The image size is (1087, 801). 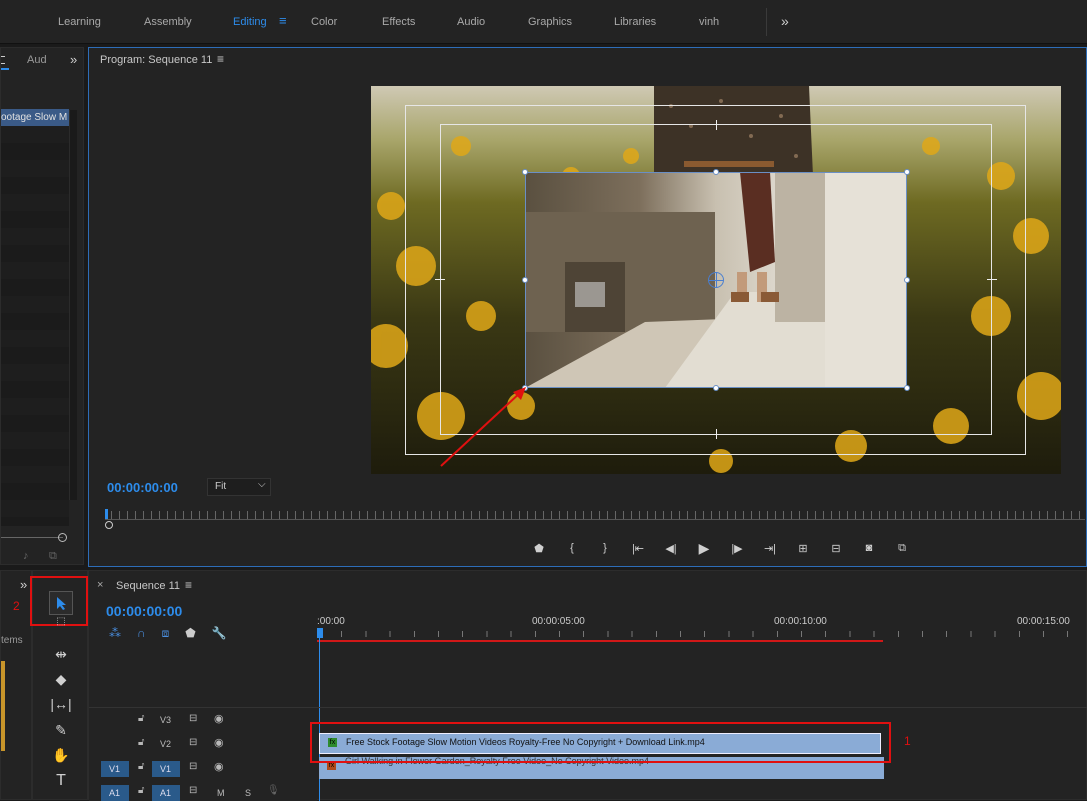 I want to click on ruler-label-10: 00:00:10:00, so click(x=800, y=621).